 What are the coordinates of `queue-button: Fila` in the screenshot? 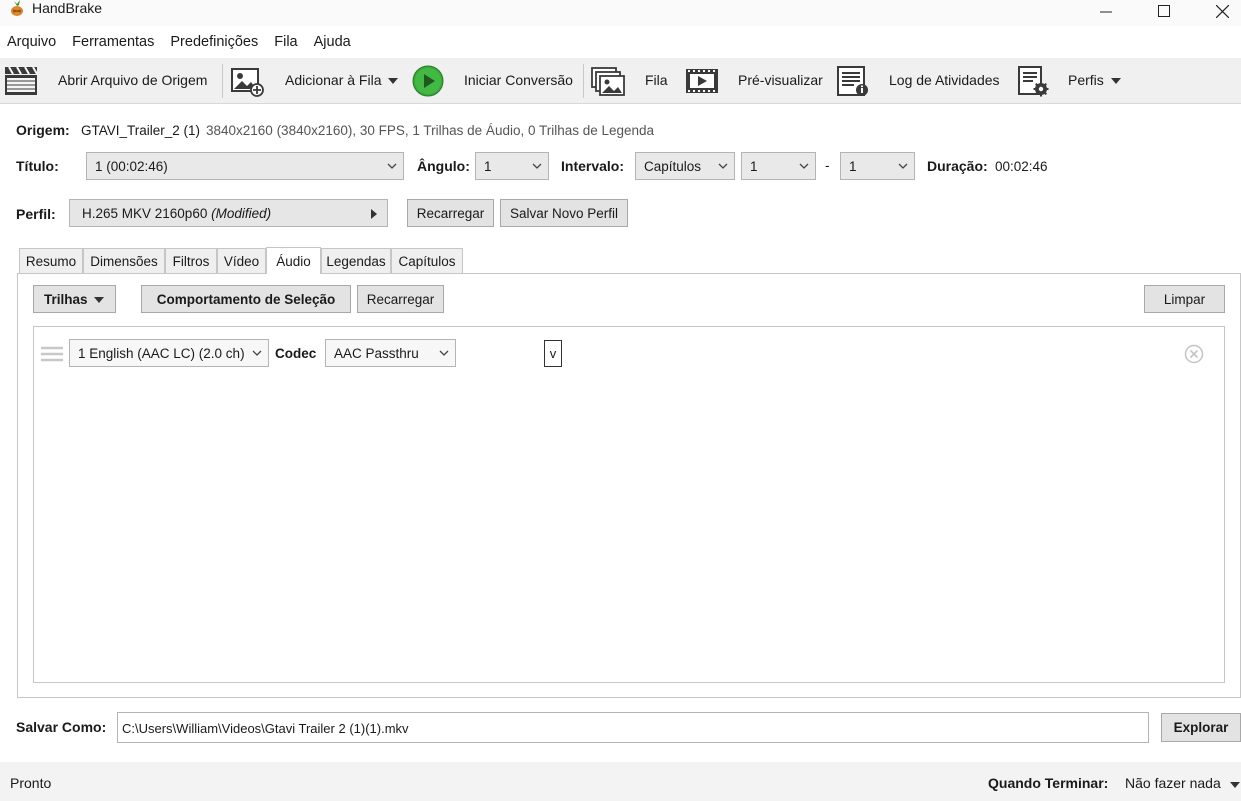 It's located at (656, 80).